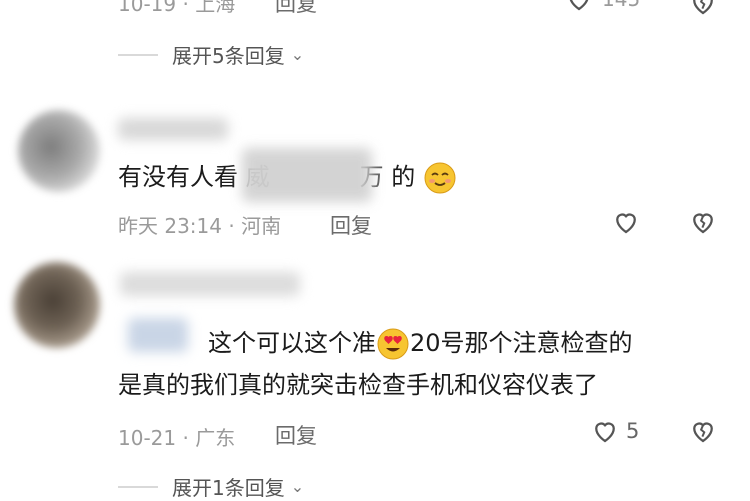 The width and height of the screenshot is (750, 501). I want to click on top-comment-reply-button: 回复, so click(296, 9).